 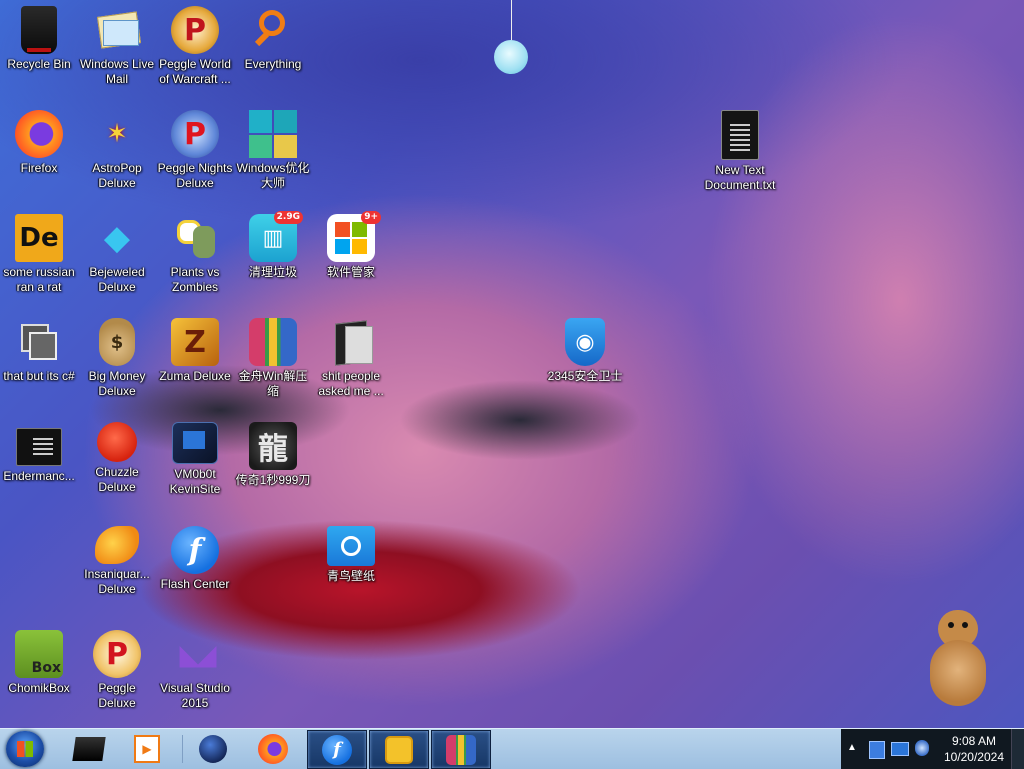 I want to click on icon-label: Insaniquar... Deluxe, so click(x=117, y=581).